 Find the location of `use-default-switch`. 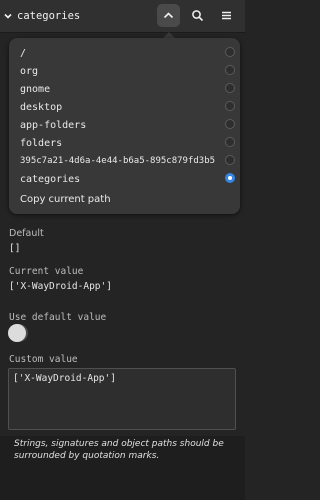

use-default-switch is located at coordinates (18, 333).